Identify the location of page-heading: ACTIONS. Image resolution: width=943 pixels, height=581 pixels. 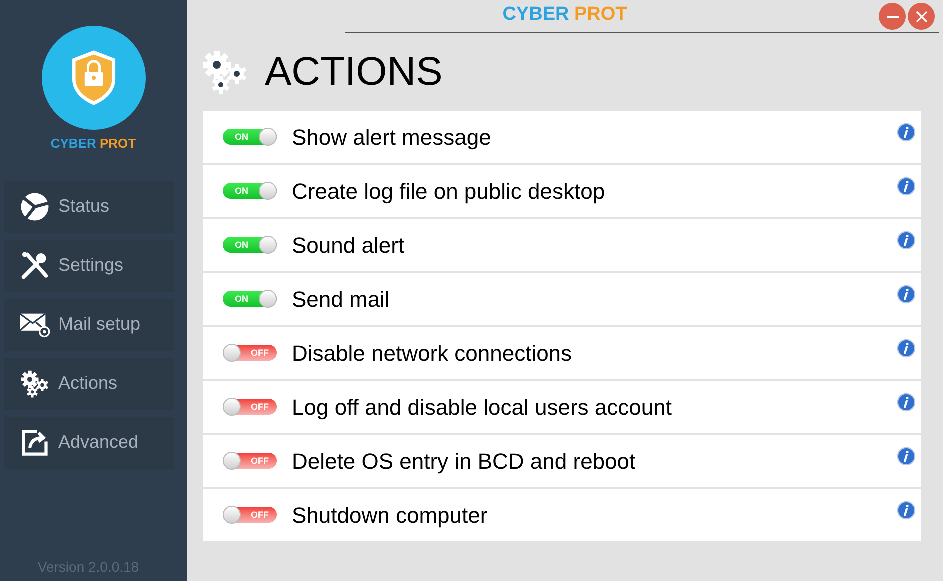
(354, 72).